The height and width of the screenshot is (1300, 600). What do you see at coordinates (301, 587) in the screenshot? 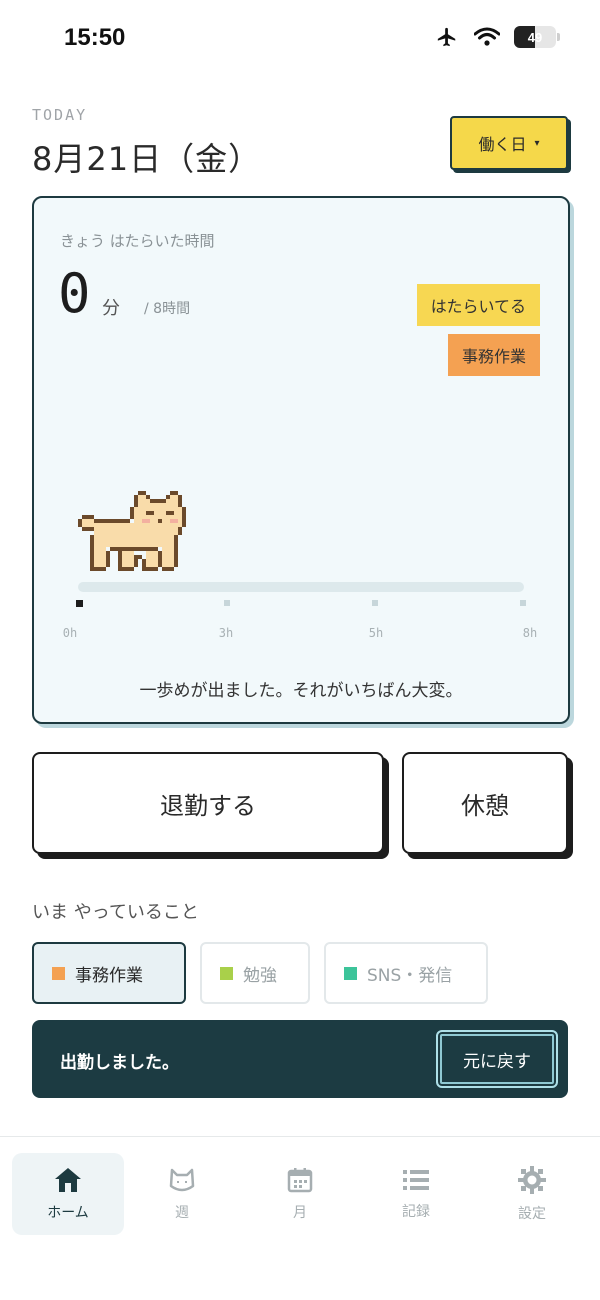
I see `work-progress-track` at bounding box center [301, 587].